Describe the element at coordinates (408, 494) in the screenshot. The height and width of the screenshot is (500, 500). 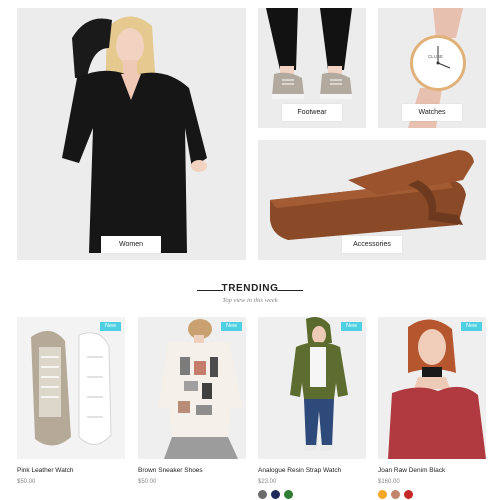
I see `color-swatch-red` at that location.